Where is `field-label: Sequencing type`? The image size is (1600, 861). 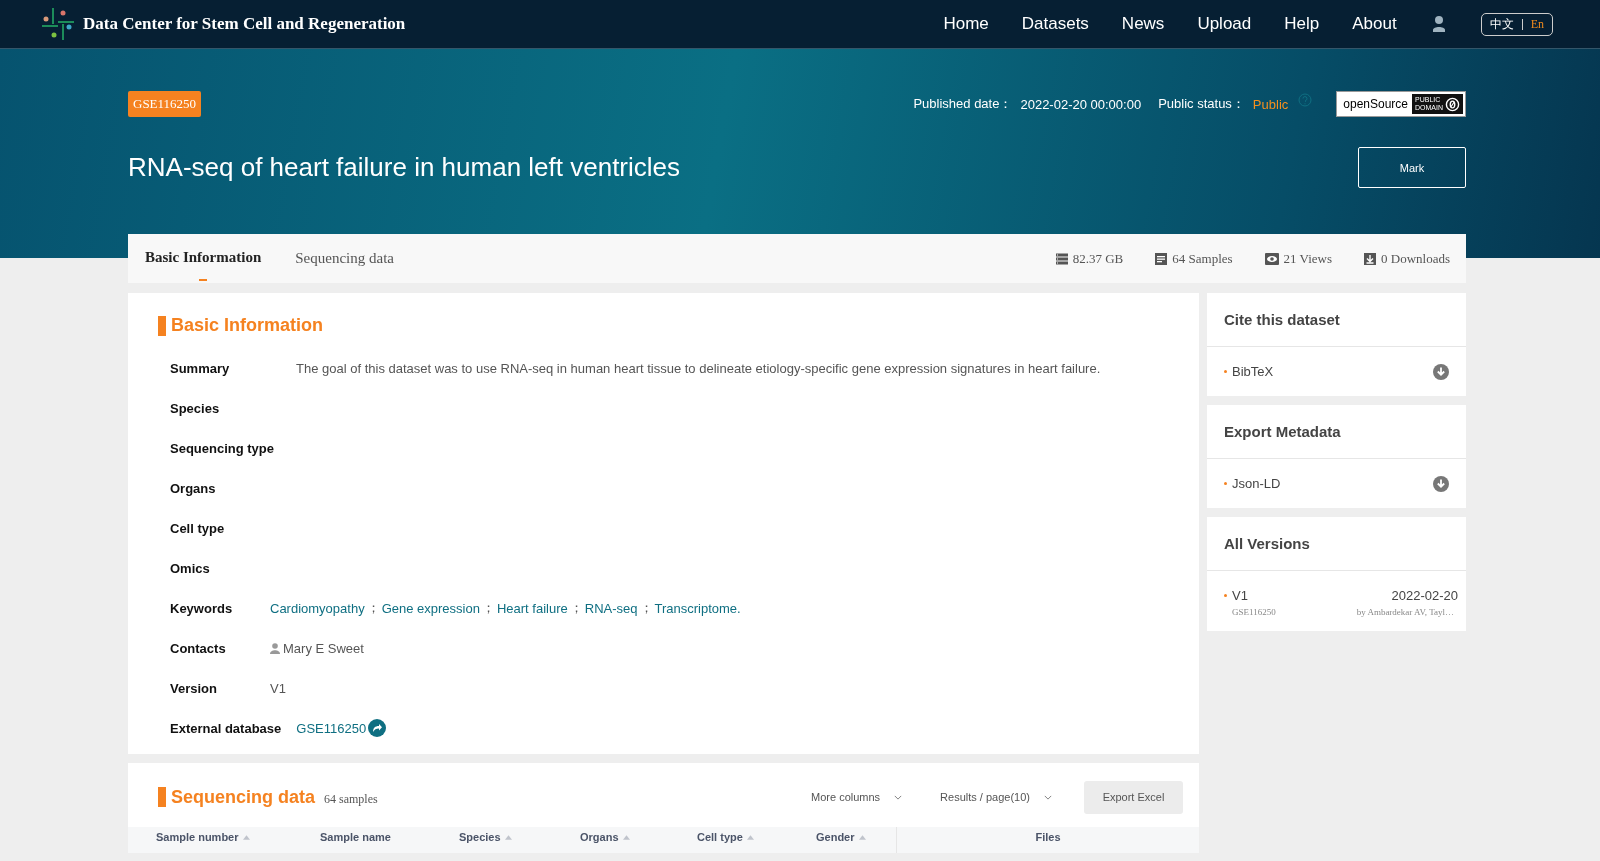
field-label: Sequencing type is located at coordinates (222, 448).